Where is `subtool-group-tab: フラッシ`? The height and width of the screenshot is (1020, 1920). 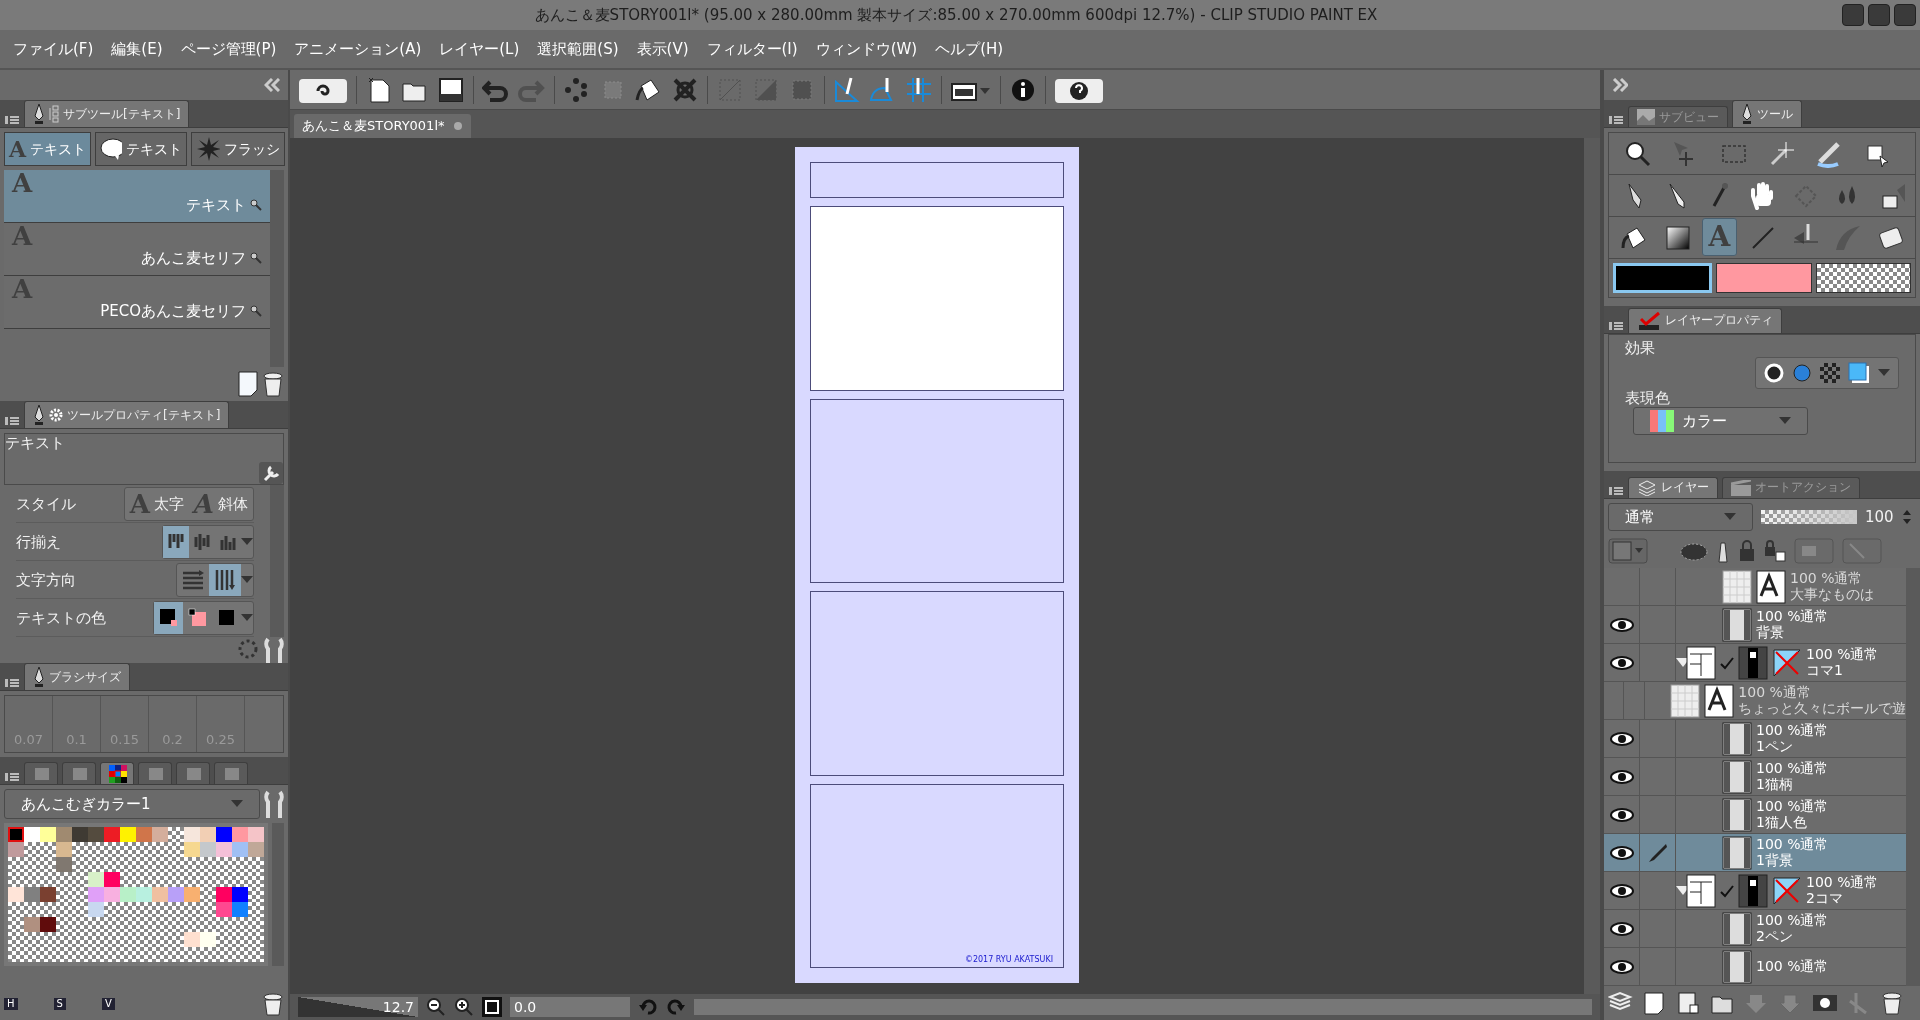 subtool-group-tab: フラッシ is located at coordinates (238, 149).